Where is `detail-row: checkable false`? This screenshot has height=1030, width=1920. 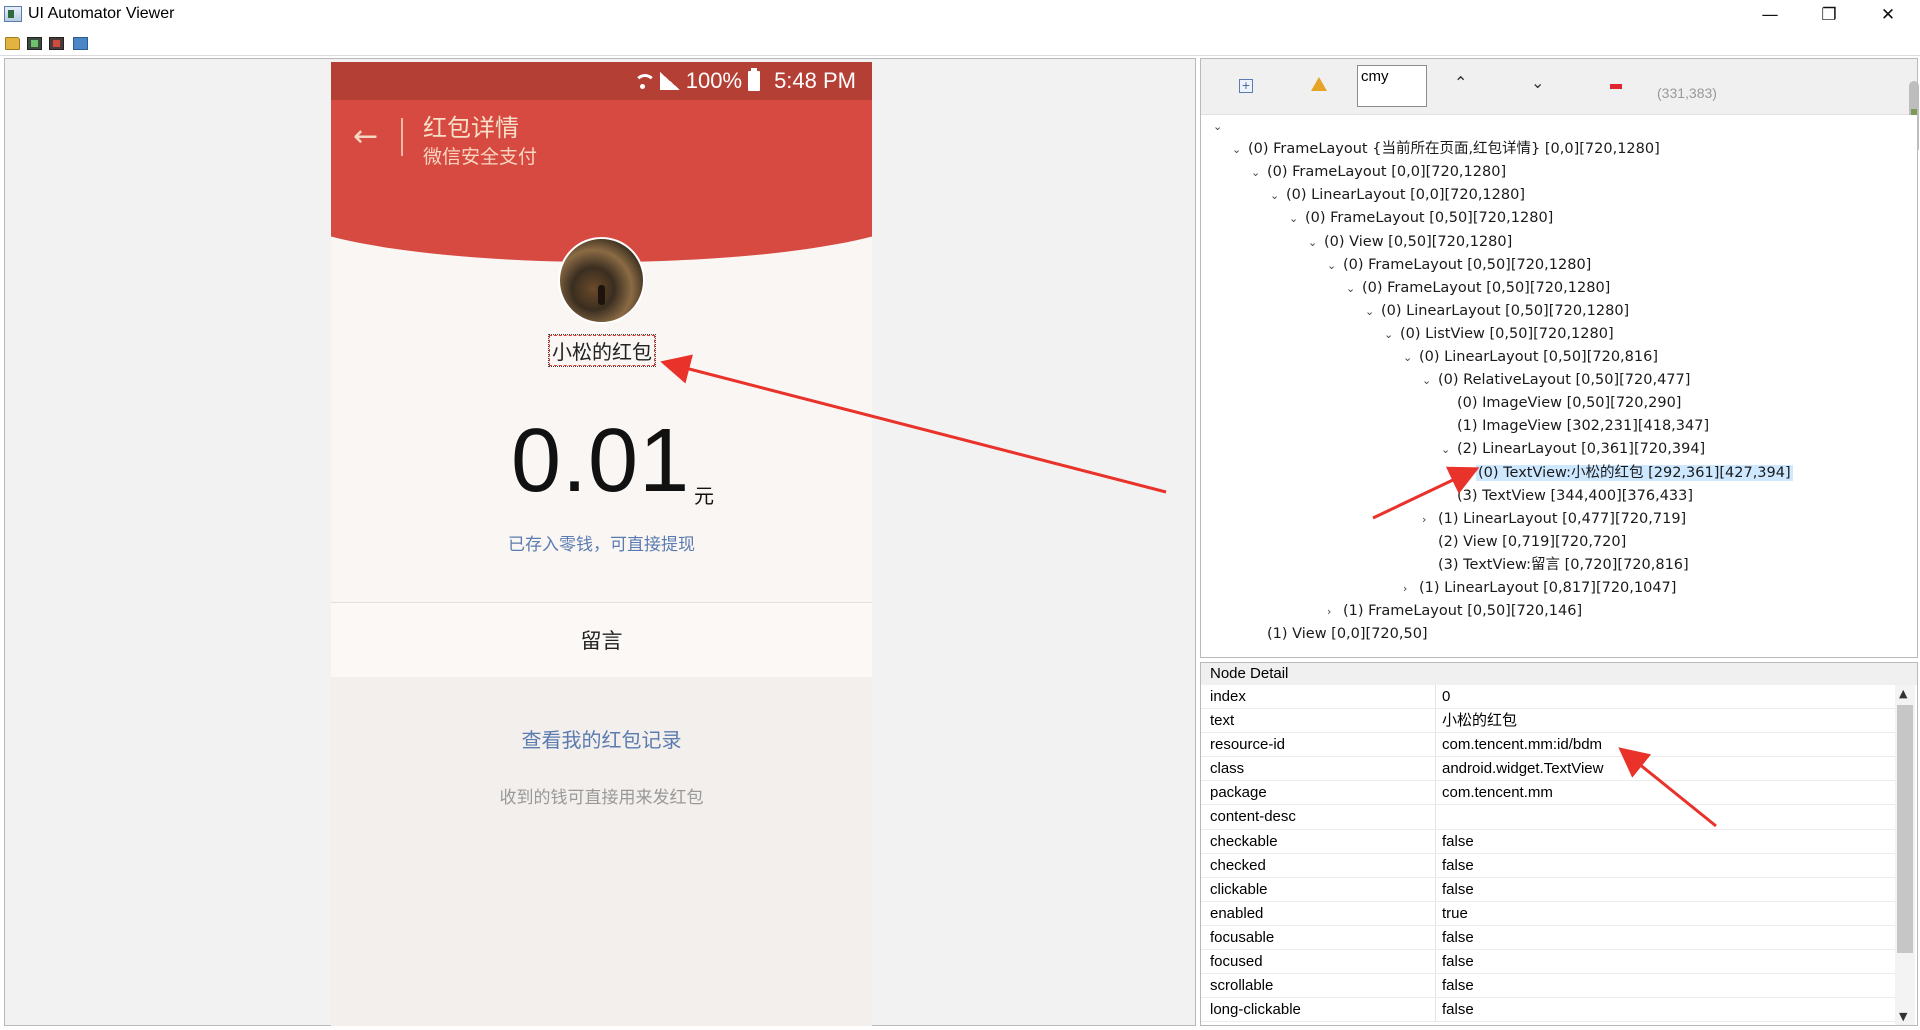
detail-row: checkable false is located at coordinates (1548, 841).